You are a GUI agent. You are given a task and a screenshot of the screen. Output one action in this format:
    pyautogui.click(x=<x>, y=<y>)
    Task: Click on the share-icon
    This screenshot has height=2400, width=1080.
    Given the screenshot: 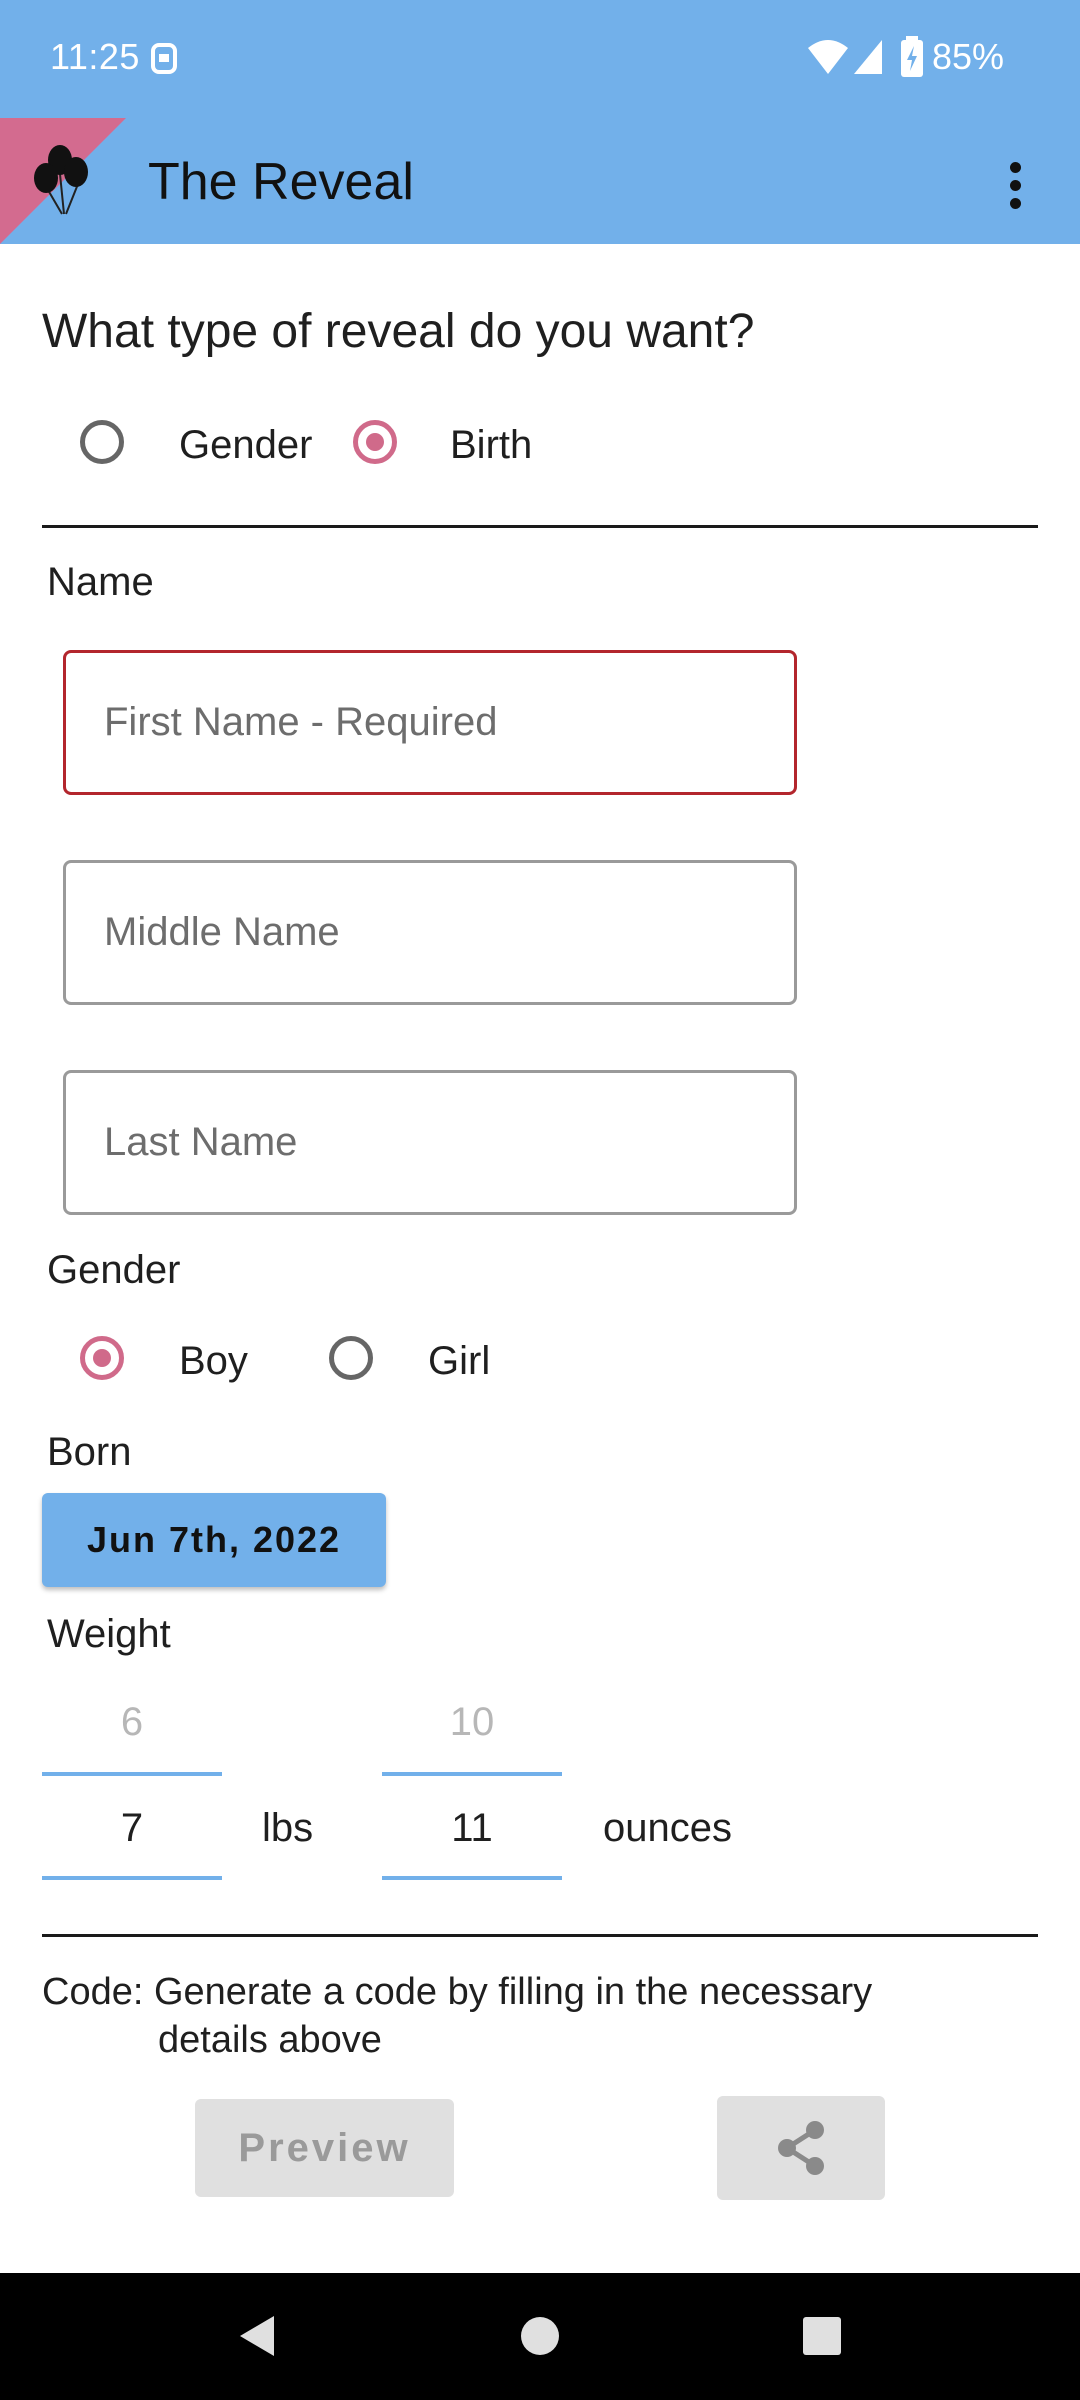 What is the action you would take?
    pyautogui.click(x=801, y=2148)
    